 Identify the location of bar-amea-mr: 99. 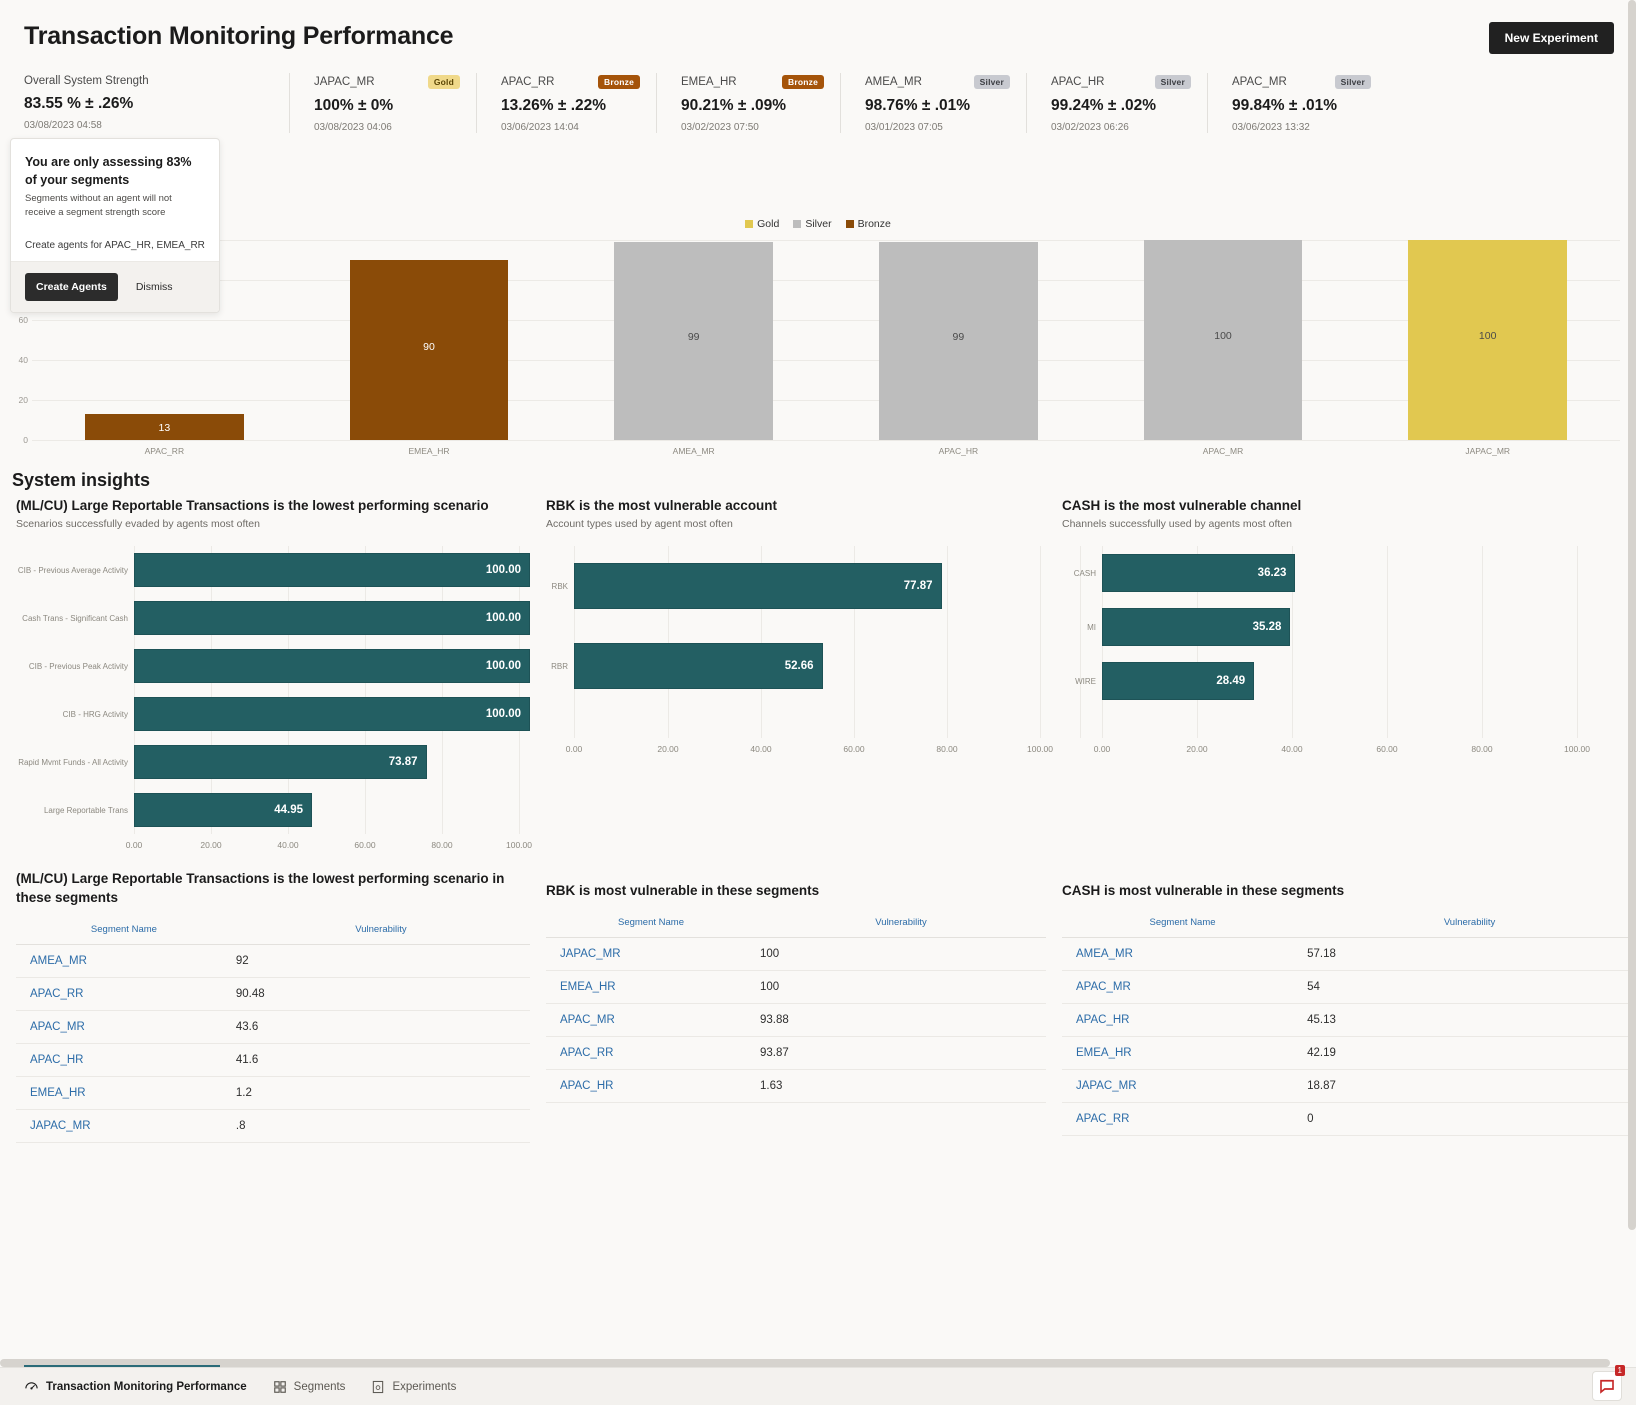
(694, 341).